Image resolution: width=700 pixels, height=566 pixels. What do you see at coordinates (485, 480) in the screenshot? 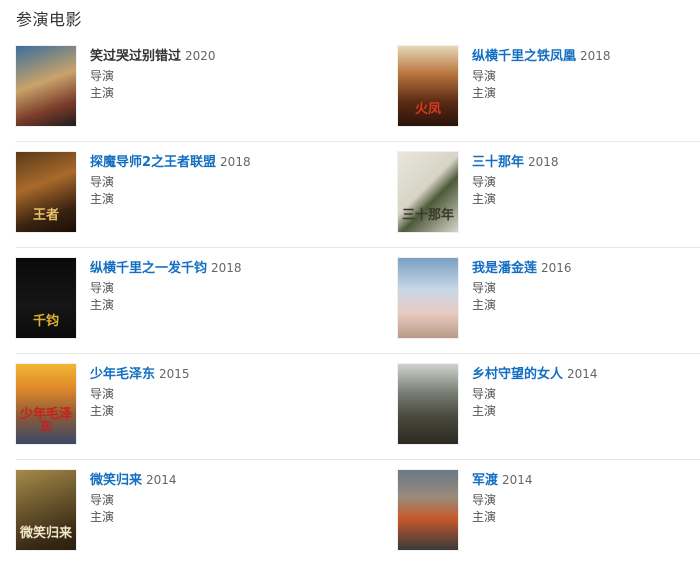
I see `movie-title-link: 军渡` at bounding box center [485, 480].